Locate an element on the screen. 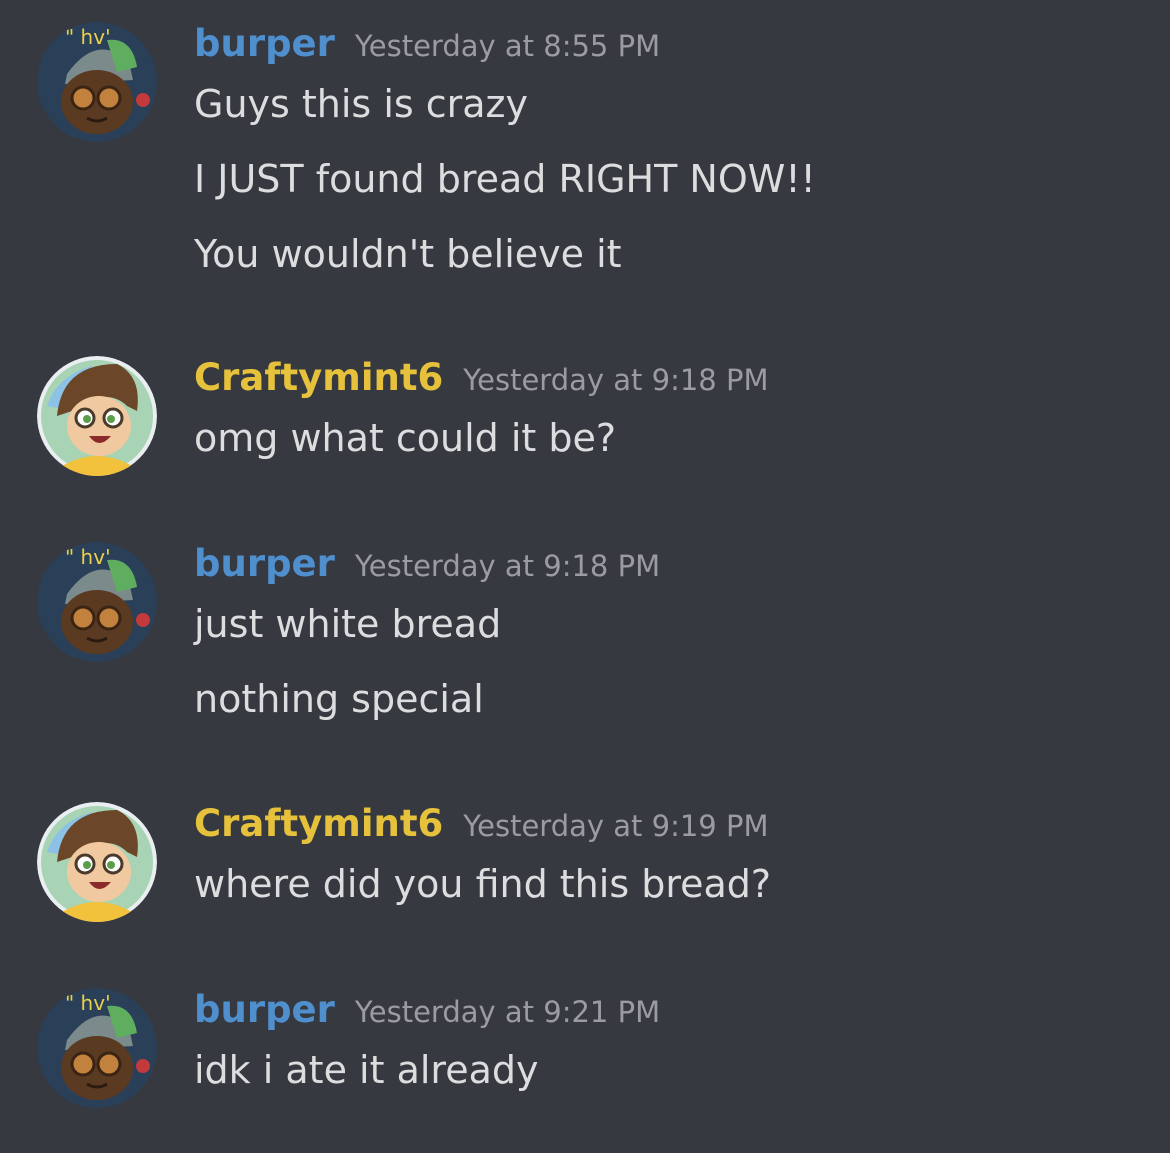 The width and height of the screenshot is (1170, 1153). message-lines: omg what could it be? is located at coordinates (405, 445).